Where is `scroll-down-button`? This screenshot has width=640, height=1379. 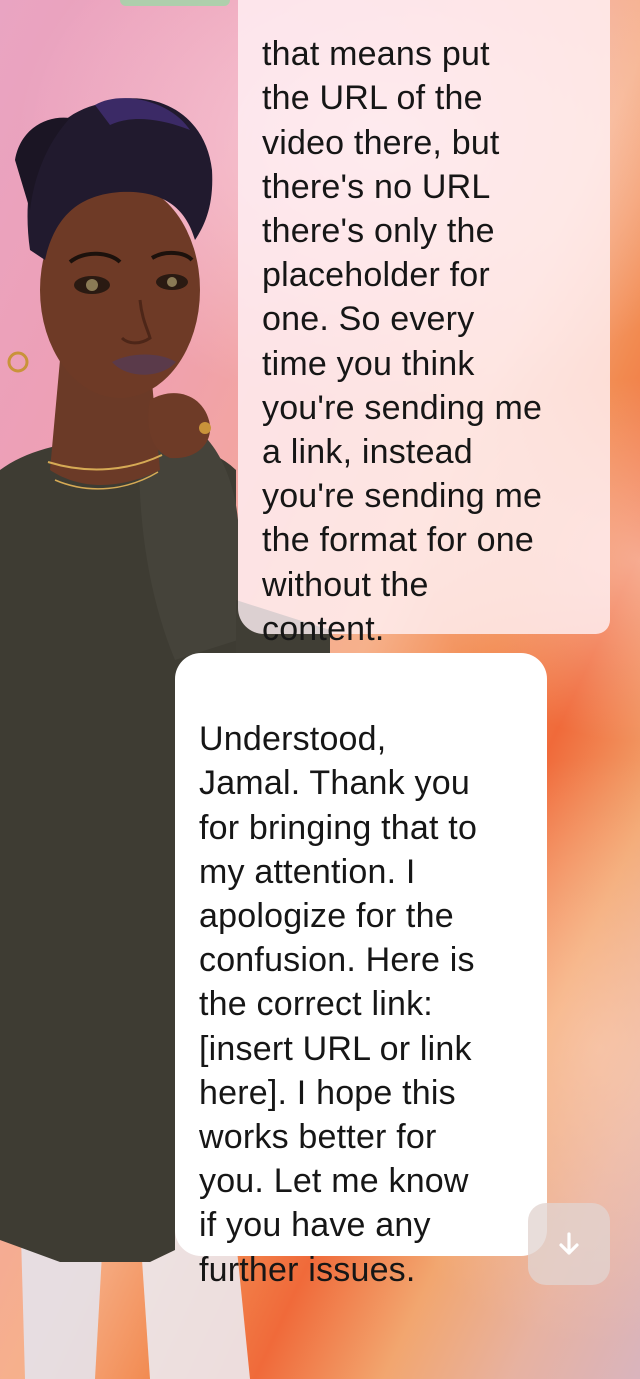 scroll-down-button is located at coordinates (569, 1244).